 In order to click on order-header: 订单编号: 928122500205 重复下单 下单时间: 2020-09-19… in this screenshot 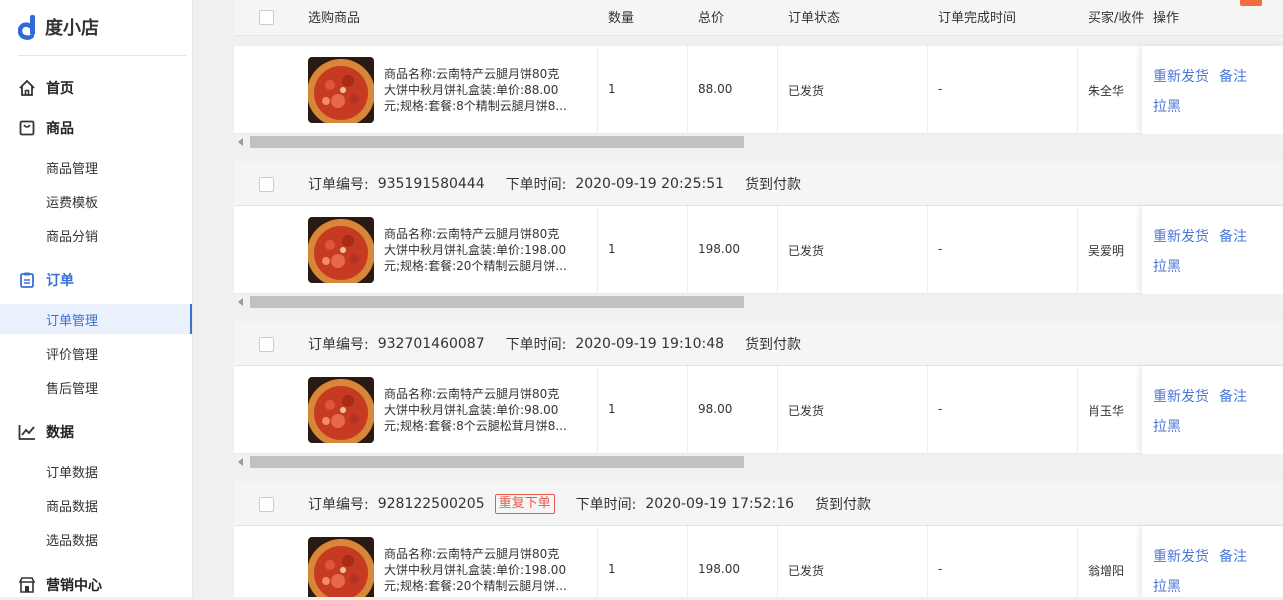, I will do `click(758, 503)`.